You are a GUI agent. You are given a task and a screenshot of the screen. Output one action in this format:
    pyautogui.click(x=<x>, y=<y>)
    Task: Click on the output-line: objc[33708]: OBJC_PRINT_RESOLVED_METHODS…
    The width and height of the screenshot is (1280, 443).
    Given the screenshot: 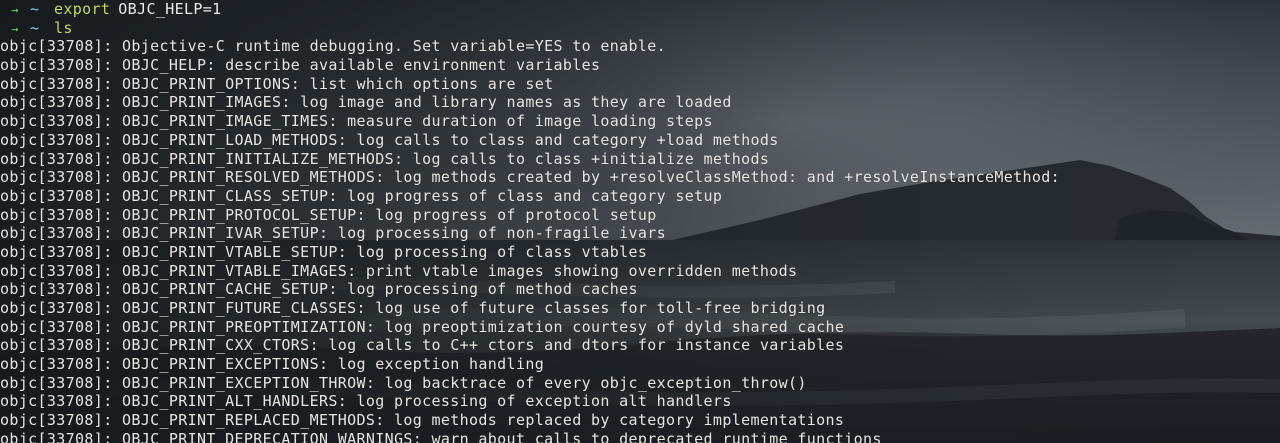 What is the action you would take?
    pyautogui.click(x=530, y=177)
    